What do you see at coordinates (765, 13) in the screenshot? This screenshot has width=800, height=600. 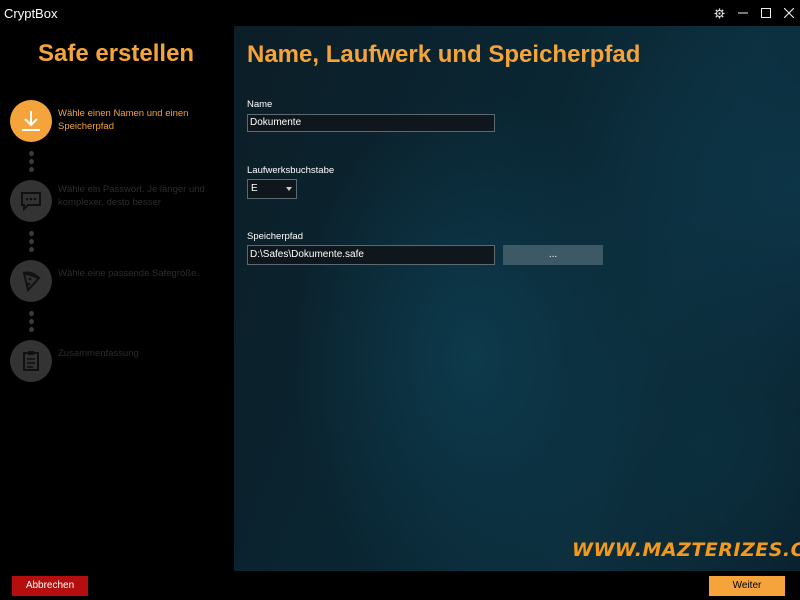 I see `maximize-icon` at bounding box center [765, 13].